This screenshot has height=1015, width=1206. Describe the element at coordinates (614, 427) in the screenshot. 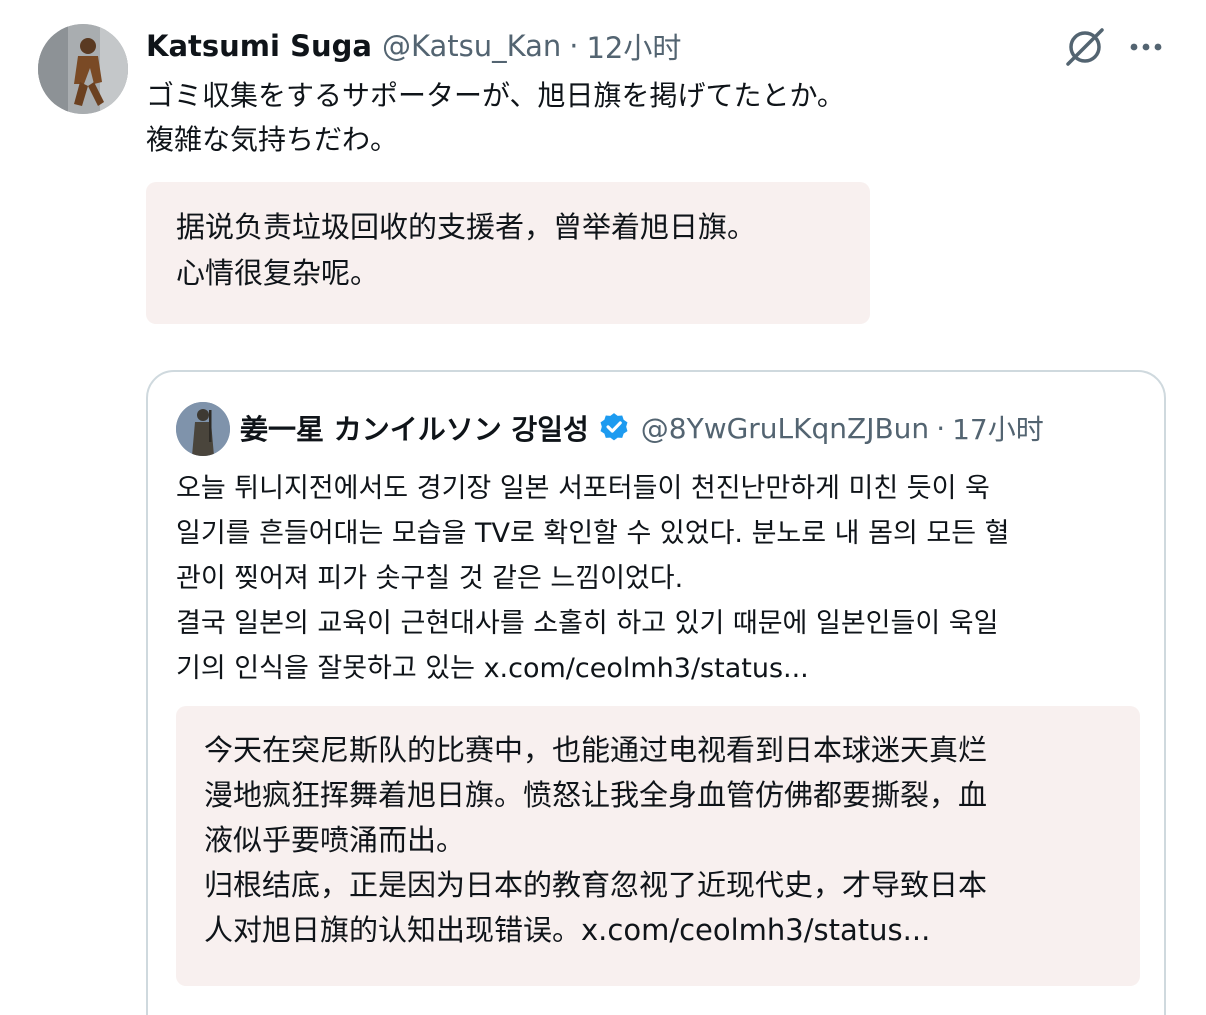

I see `verified-badge-icon` at that location.